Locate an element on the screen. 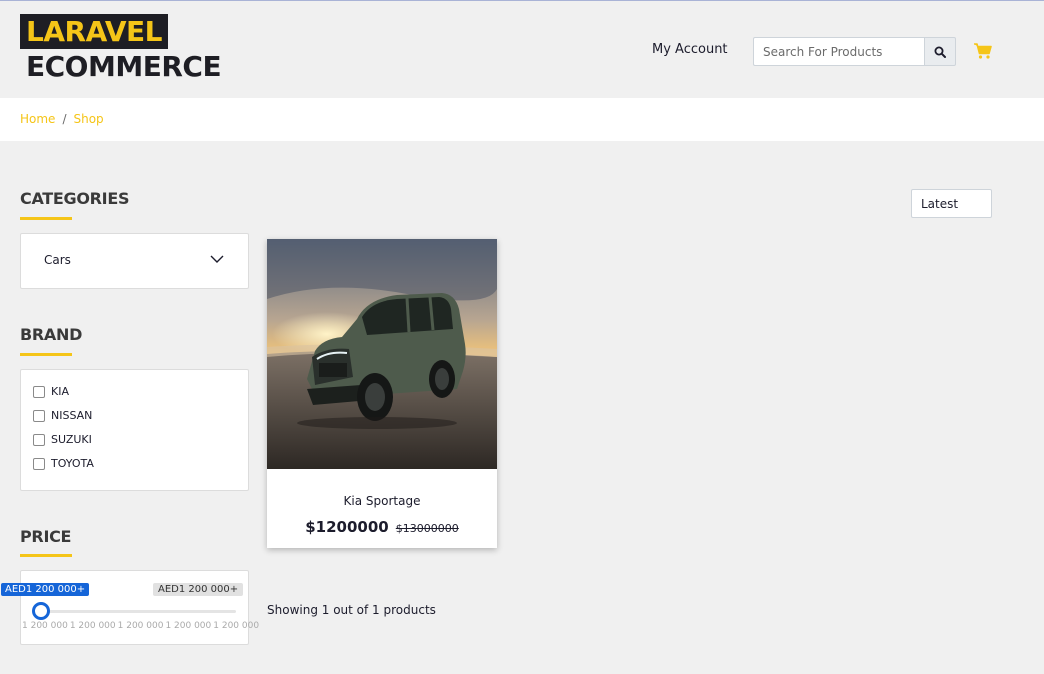 This screenshot has width=1044, height=674. brand-option-kia: KIA is located at coordinates (51, 391).